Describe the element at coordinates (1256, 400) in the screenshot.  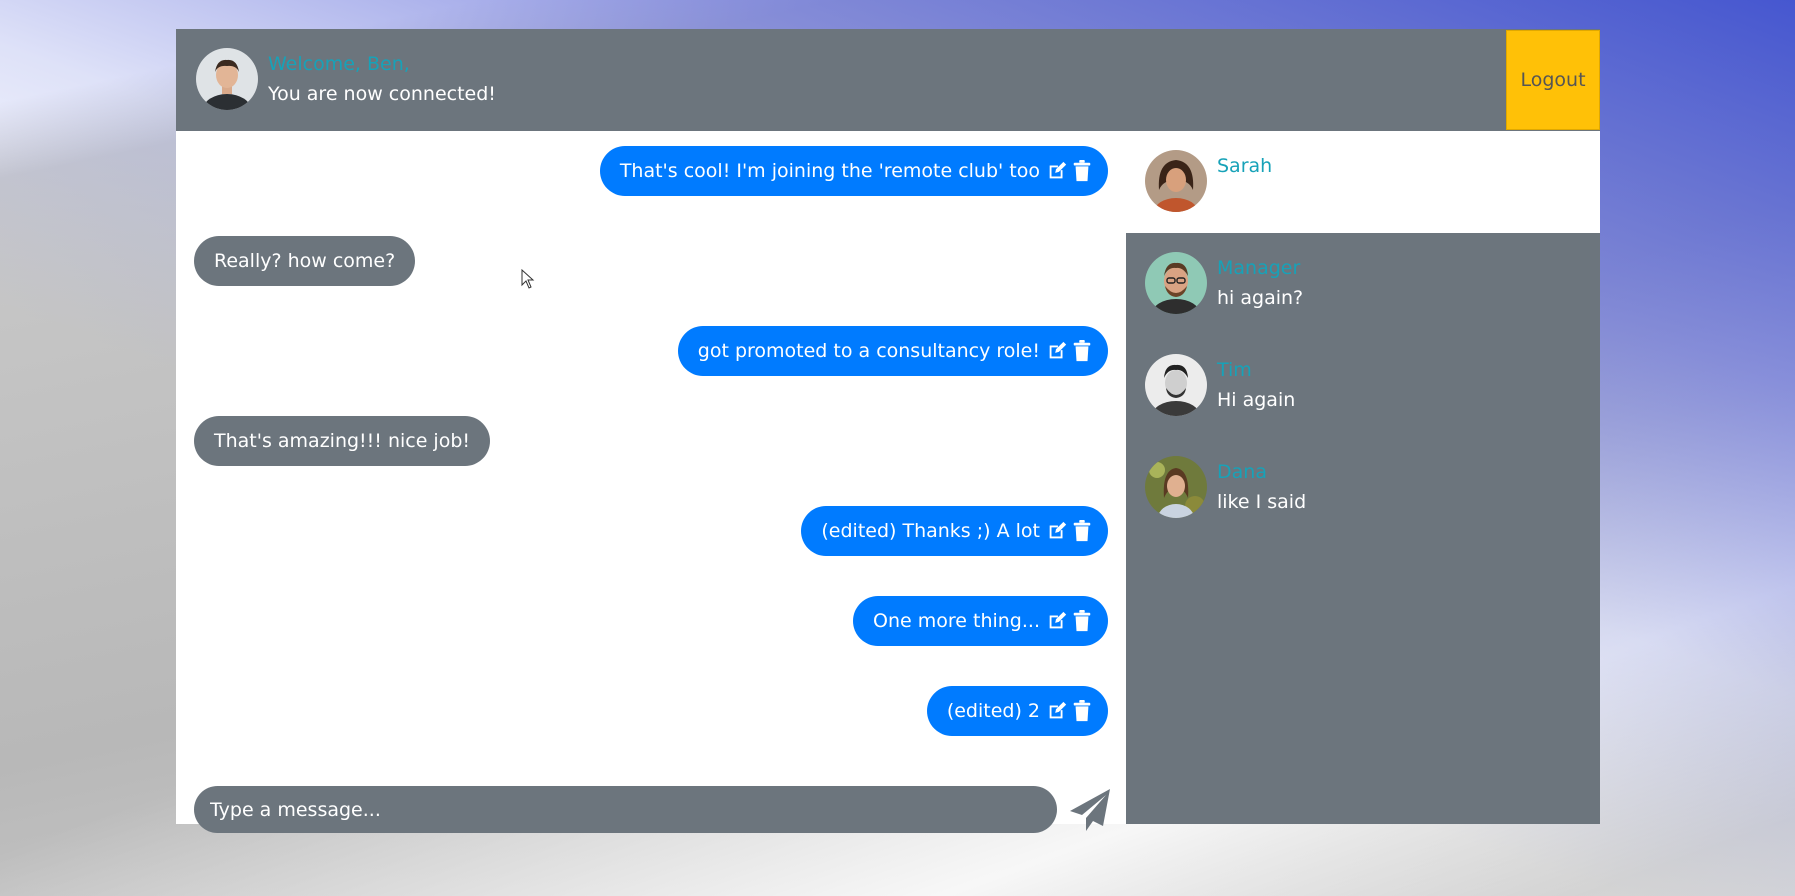
I see `contact-last-message: Hi again` at that location.